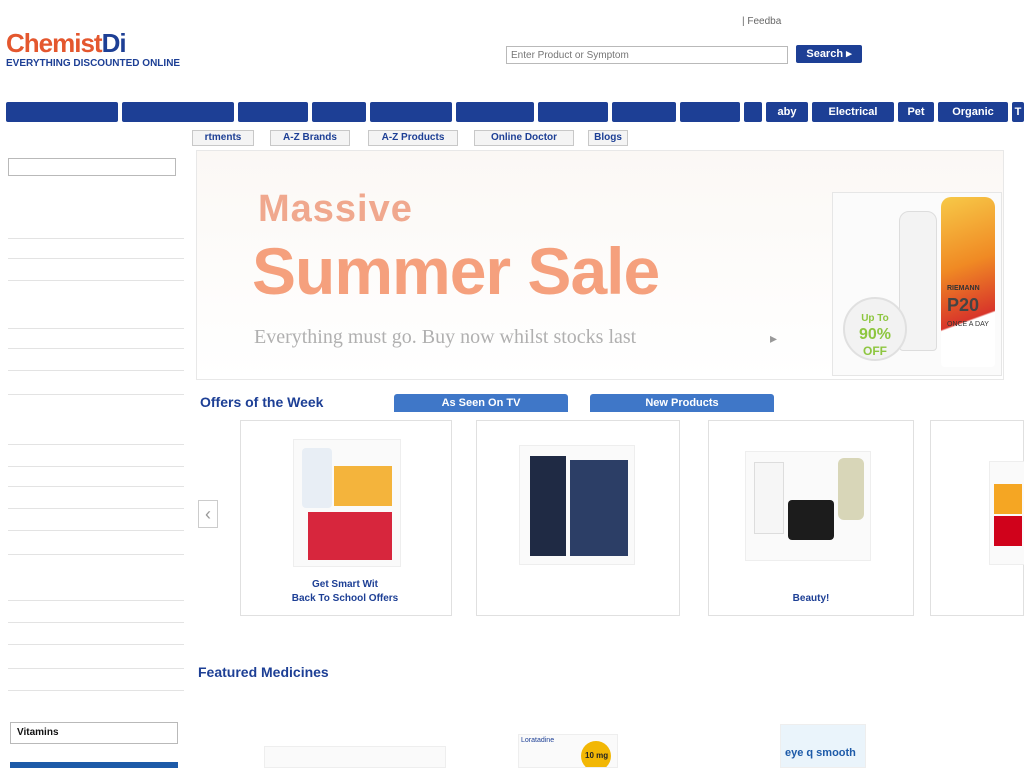  What do you see at coordinates (456, 271) in the screenshot?
I see `hero-title: Summer Sale` at bounding box center [456, 271].